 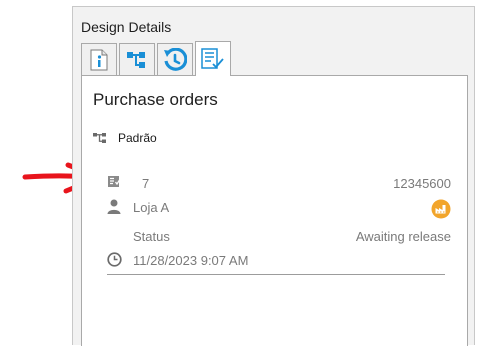 I want to click on design-row: Padrão, so click(x=125, y=138).